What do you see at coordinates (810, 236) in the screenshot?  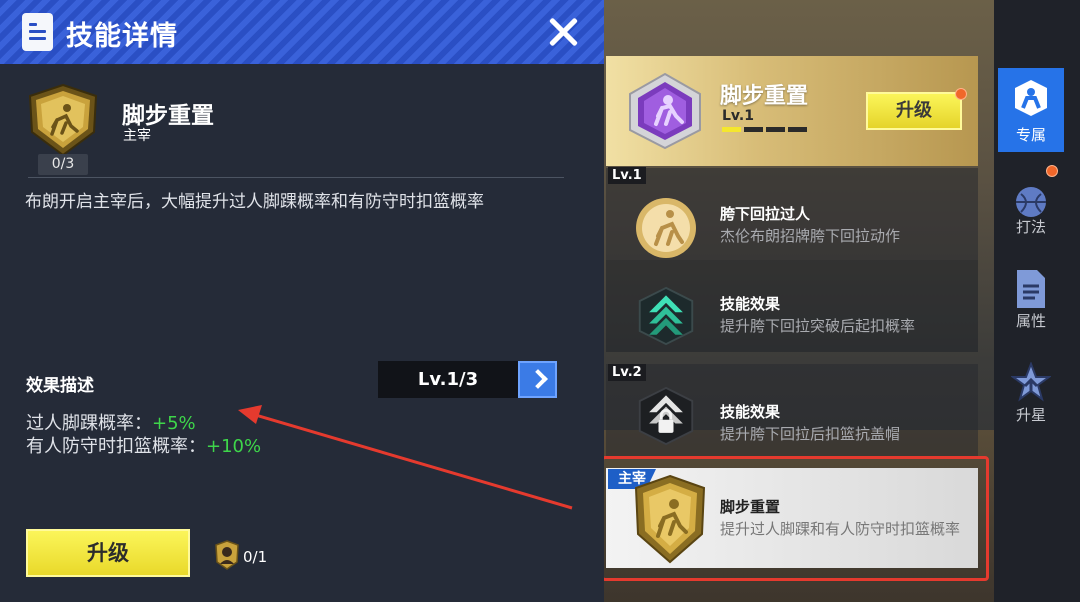 I see `tree-node-desc: 杰伦布朗招牌胯下回拉动作` at bounding box center [810, 236].